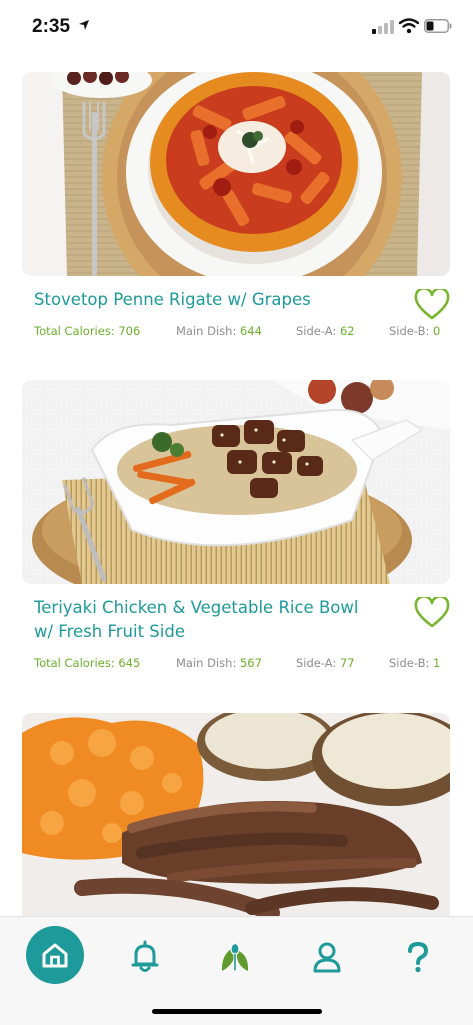 This screenshot has width=473, height=1025. Describe the element at coordinates (347, 331) in the screenshot. I see `side-a-value: 62` at that location.